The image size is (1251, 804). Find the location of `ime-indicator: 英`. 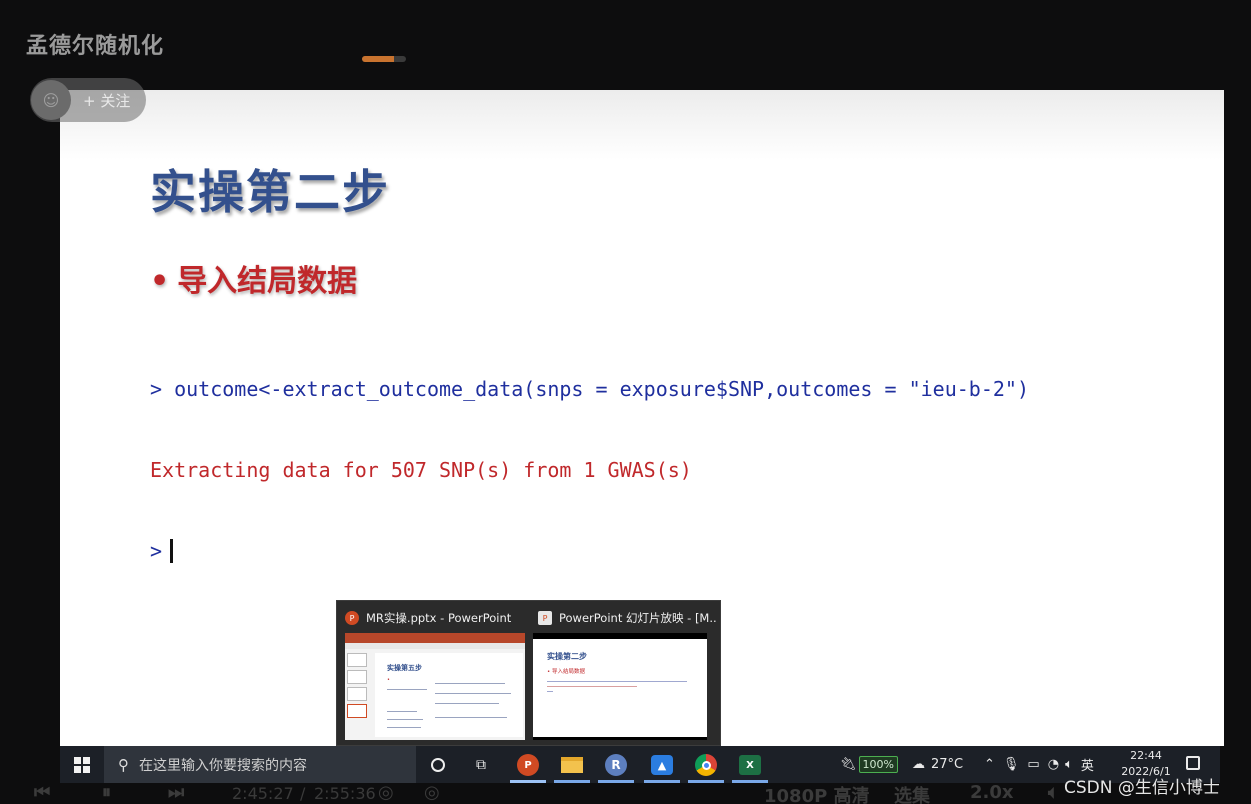

ime-indicator: 英 is located at coordinates (1087, 764).